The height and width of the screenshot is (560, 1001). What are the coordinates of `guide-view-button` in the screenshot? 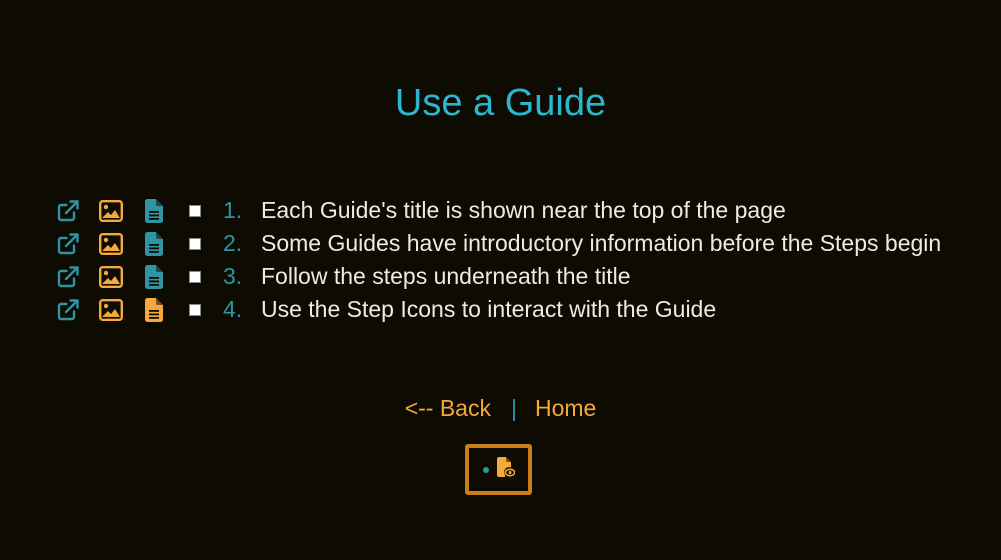 It's located at (498, 469).